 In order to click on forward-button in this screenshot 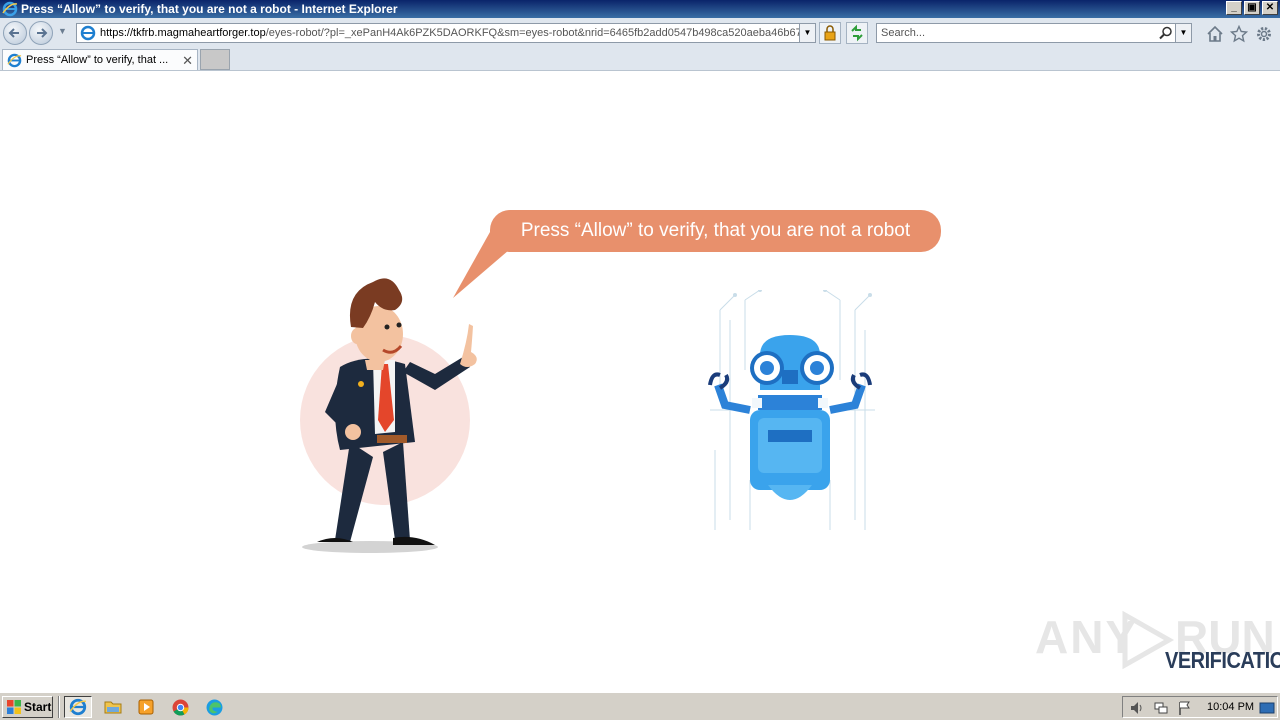, I will do `click(41, 33)`.